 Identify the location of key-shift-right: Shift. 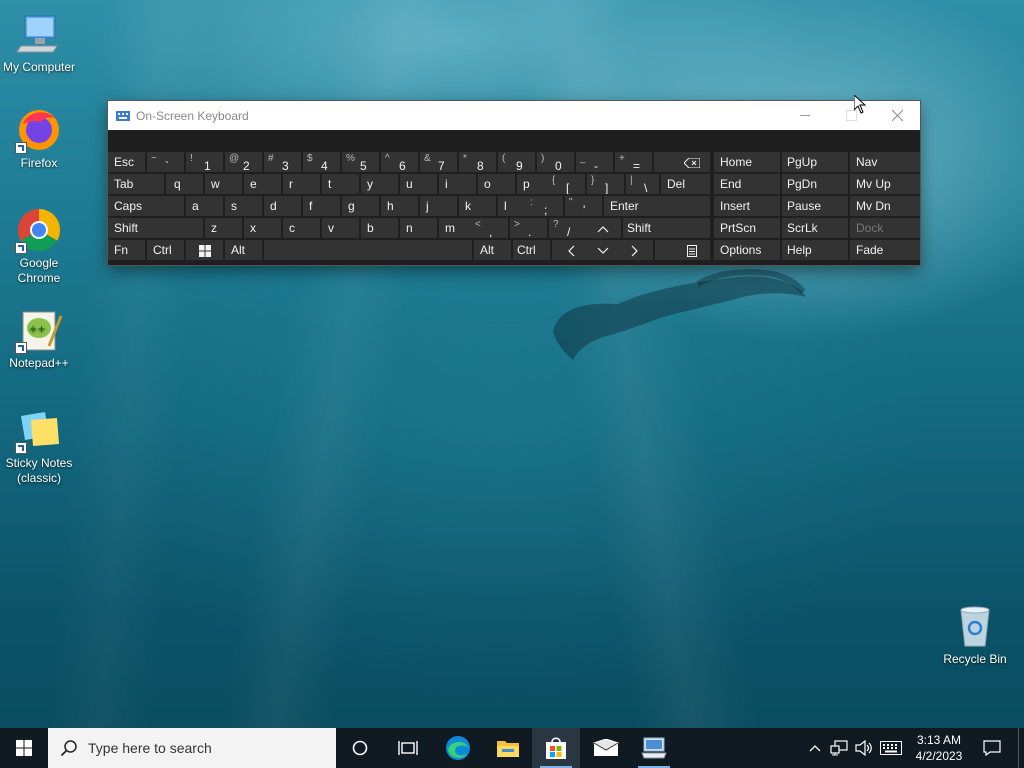
(666, 228).